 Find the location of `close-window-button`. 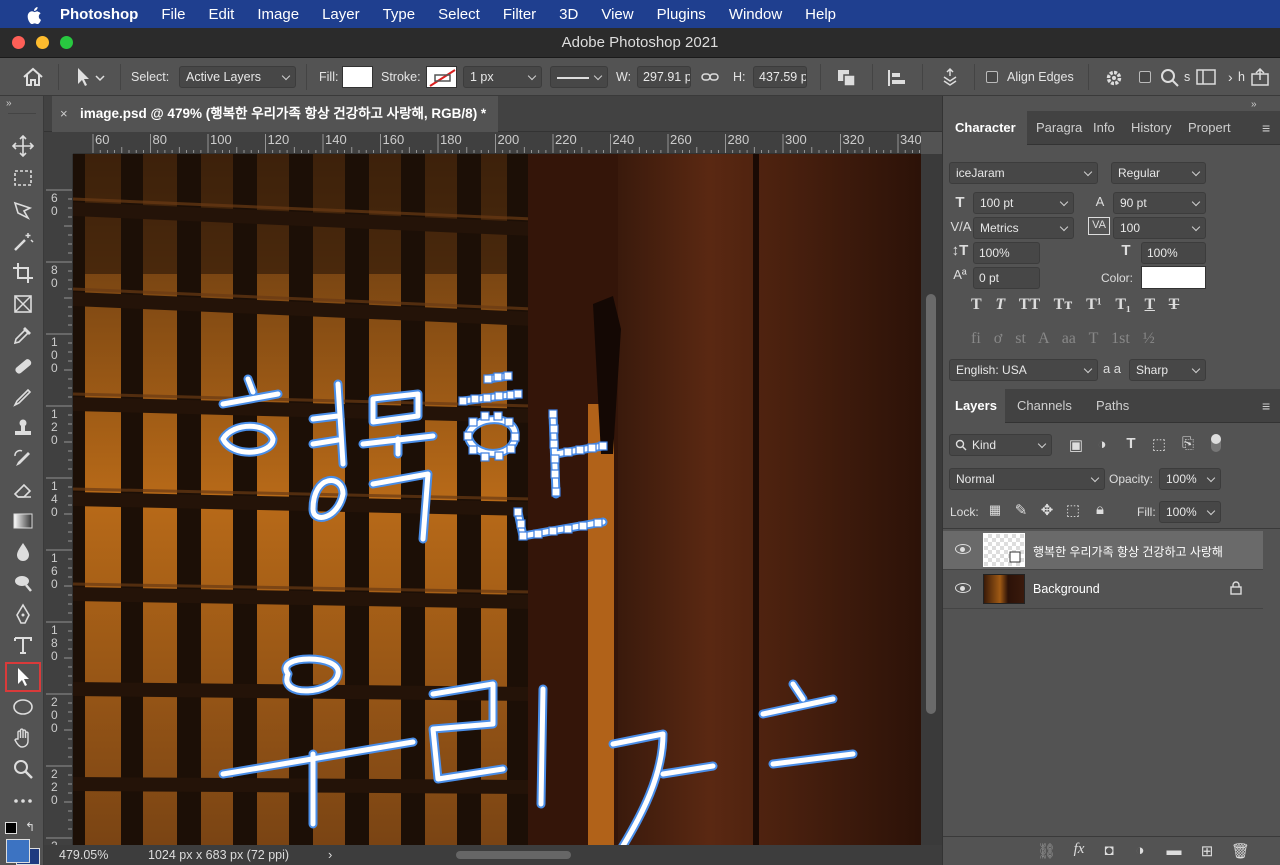

close-window-button is located at coordinates (18, 42).